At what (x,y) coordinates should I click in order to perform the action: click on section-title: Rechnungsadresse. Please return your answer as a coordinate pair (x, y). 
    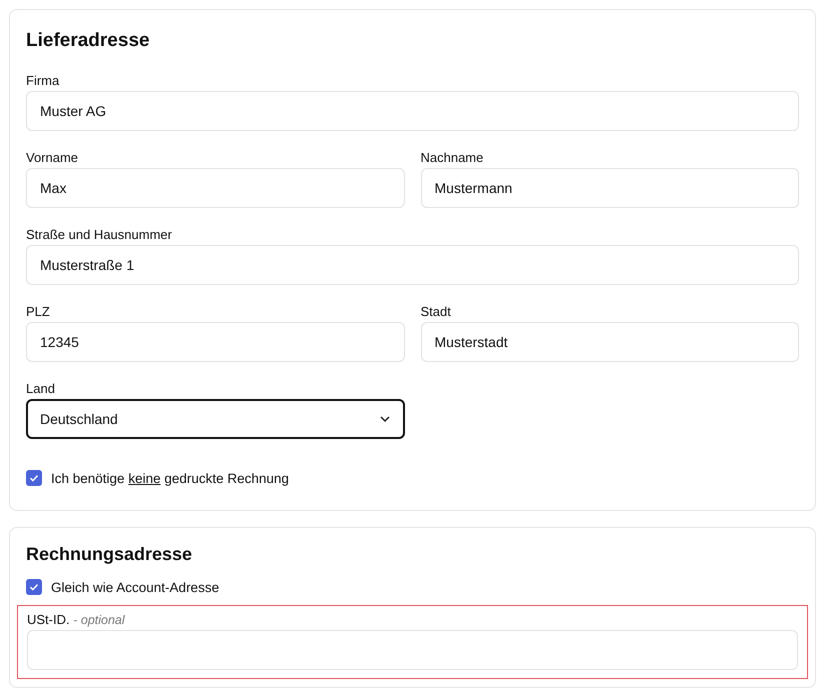
    Looking at the image, I should click on (110, 554).